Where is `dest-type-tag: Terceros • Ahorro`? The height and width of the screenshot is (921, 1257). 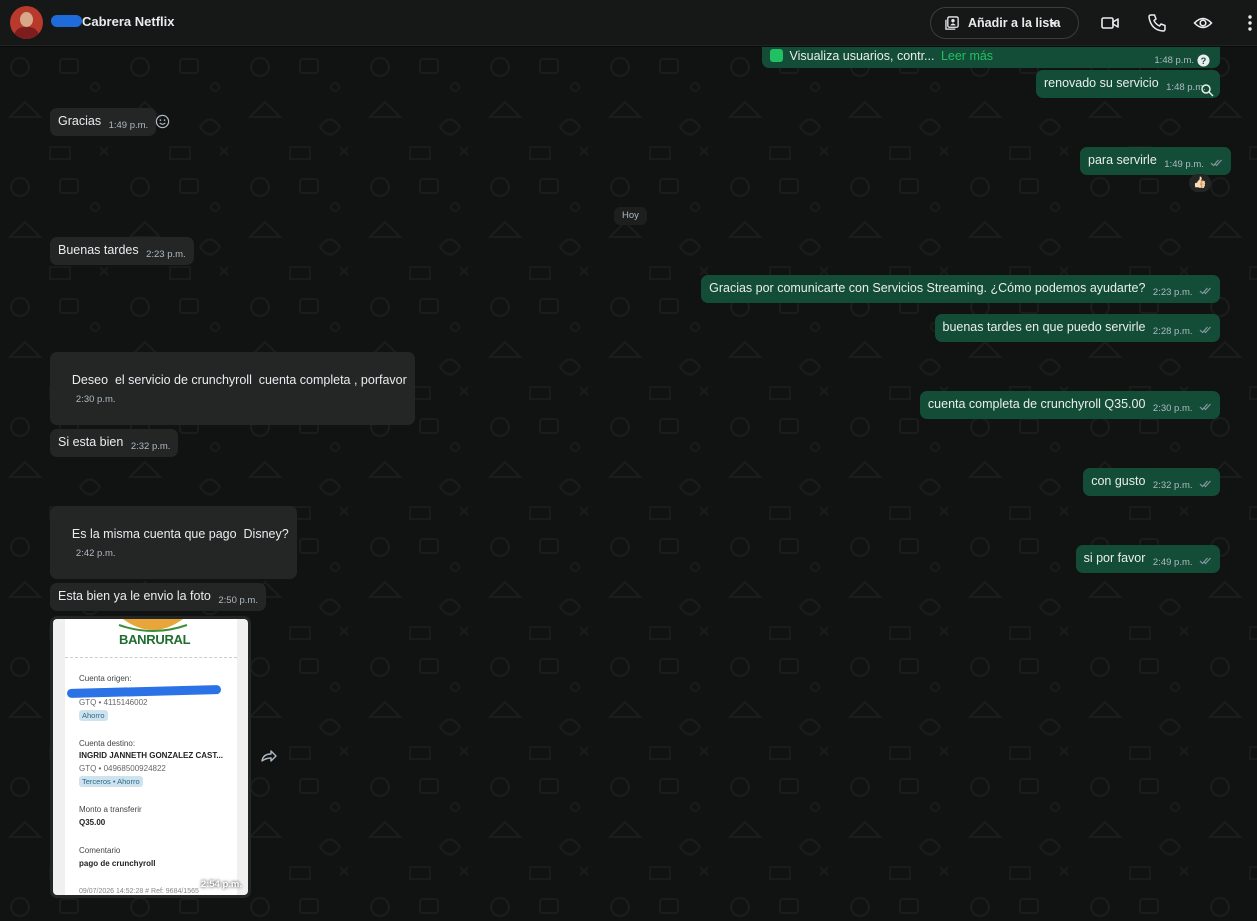
dest-type-tag: Terceros • Ahorro is located at coordinates (111, 781).